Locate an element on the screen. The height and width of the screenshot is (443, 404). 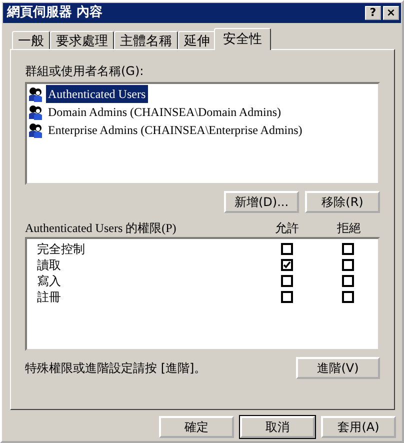
permission-name: 讀取 is located at coordinates (49, 265).